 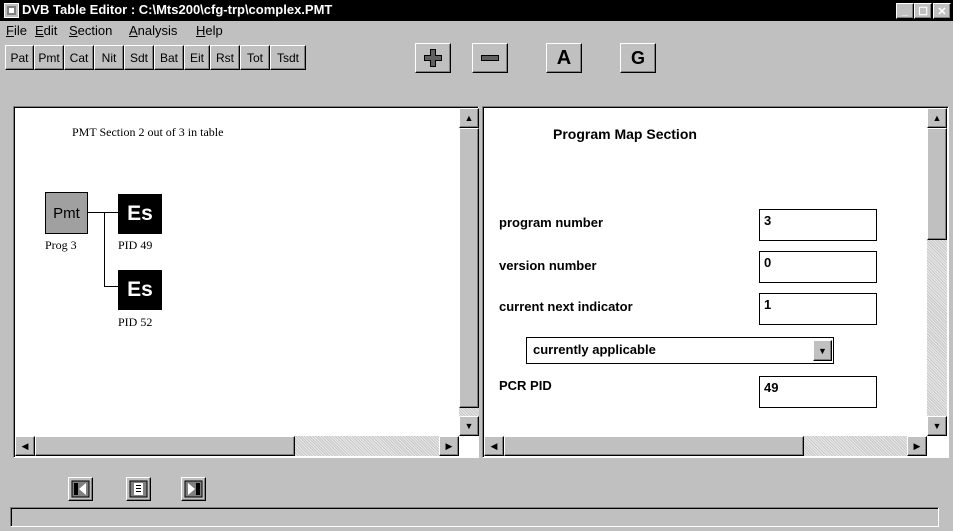 What do you see at coordinates (225, 57) in the screenshot?
I see `tab-rst: Rst` at bounding box center [225, 57].